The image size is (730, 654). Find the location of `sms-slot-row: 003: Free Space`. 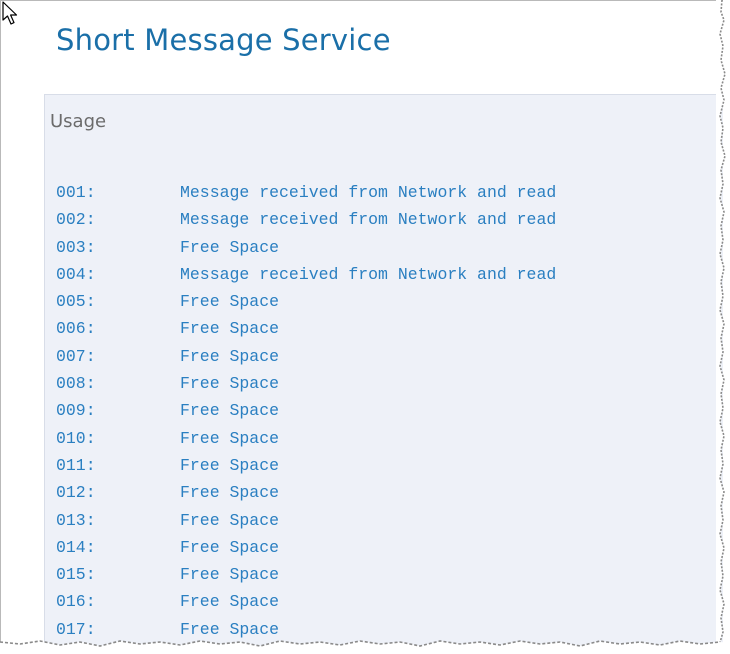

sms-slot-row: 003: Free Space is located at coordinates (306, 247).